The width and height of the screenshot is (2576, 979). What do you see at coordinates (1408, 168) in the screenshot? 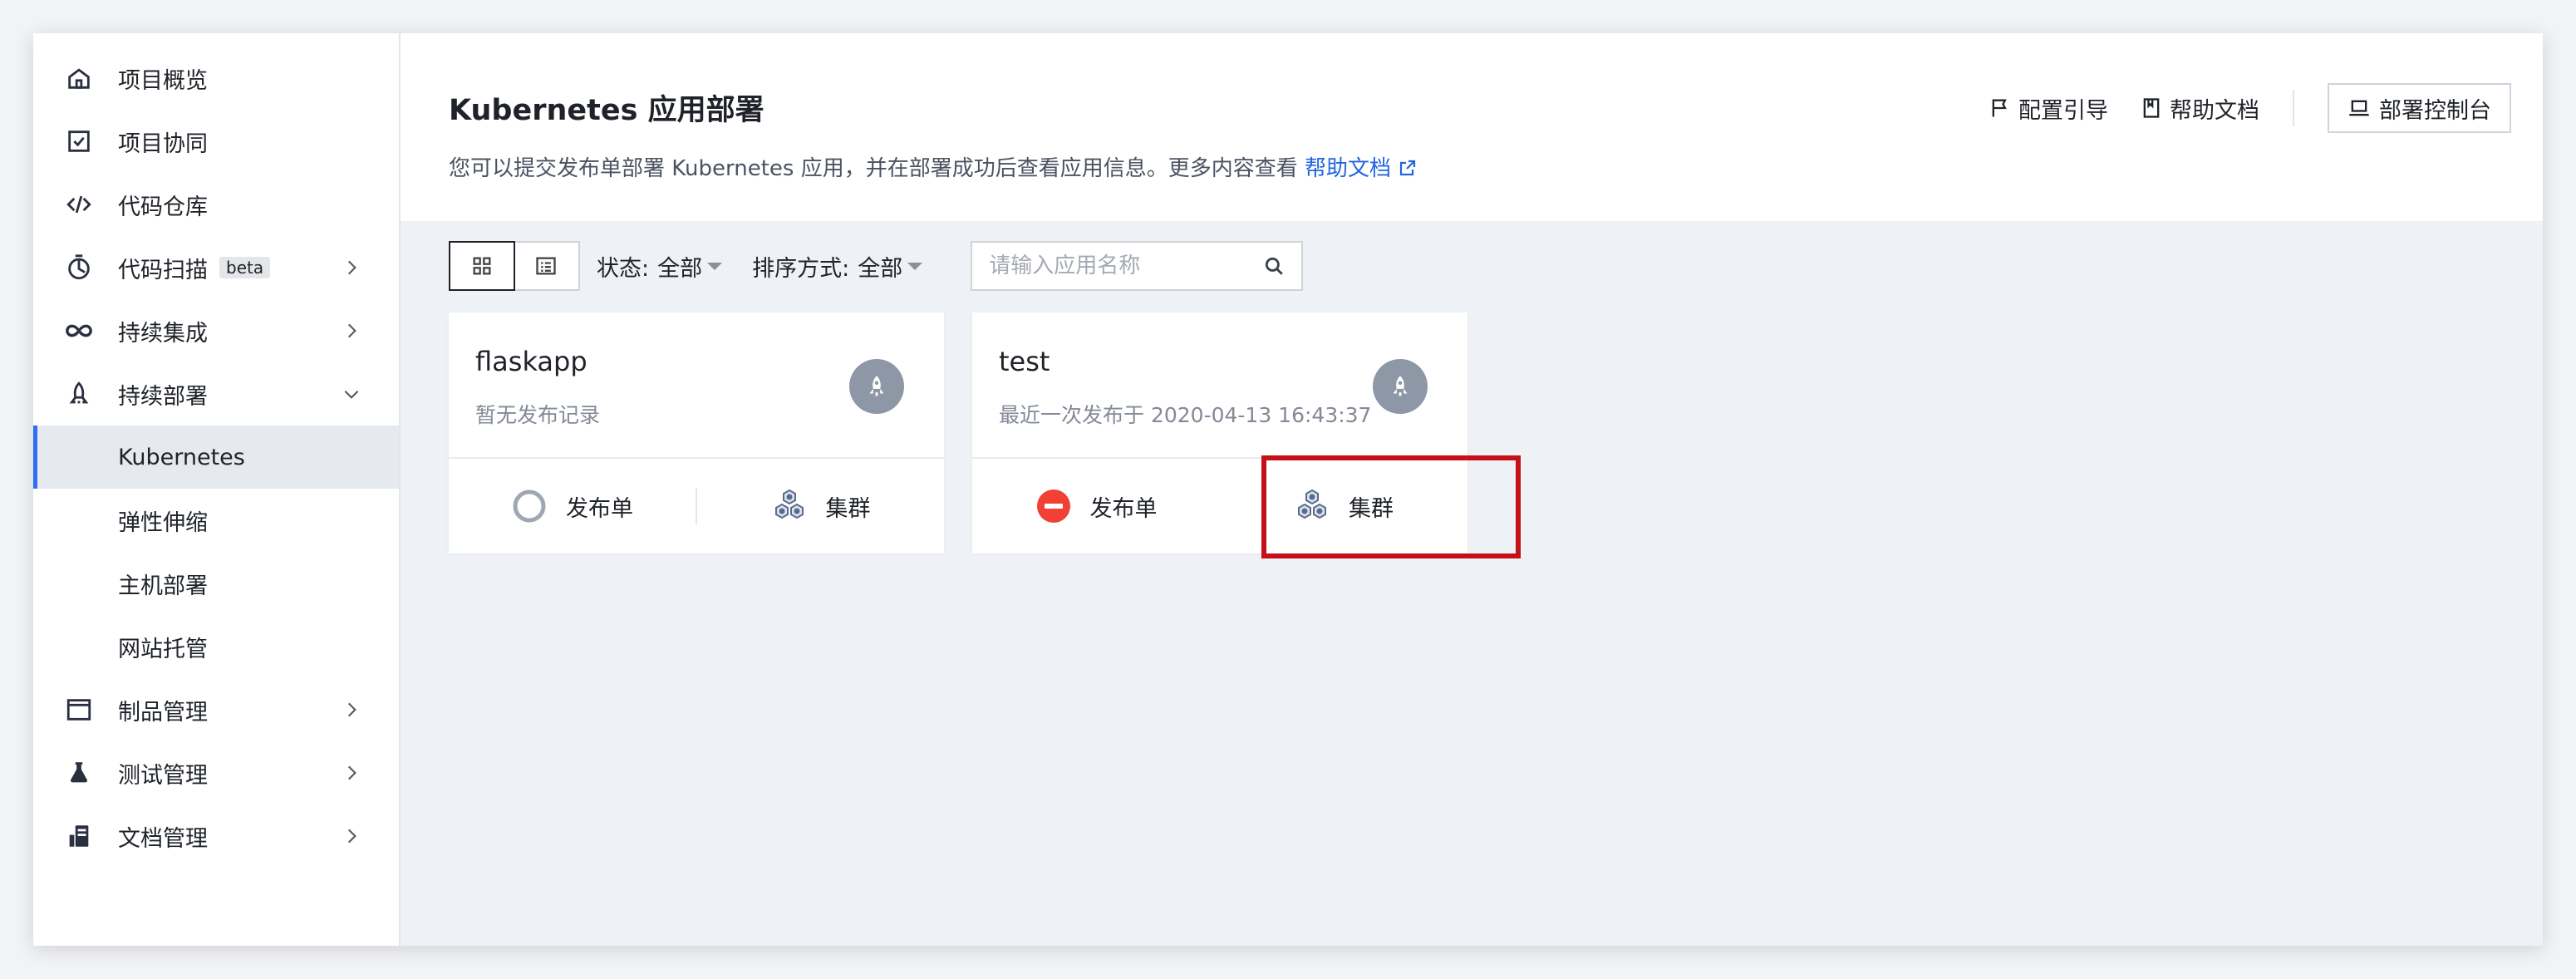
I see `external-link-icon` at bounding box center [1408, 168].